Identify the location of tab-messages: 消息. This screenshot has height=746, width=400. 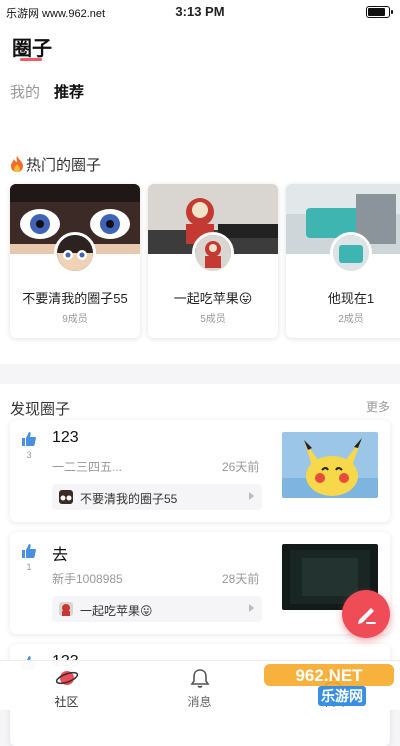
(199, 686).